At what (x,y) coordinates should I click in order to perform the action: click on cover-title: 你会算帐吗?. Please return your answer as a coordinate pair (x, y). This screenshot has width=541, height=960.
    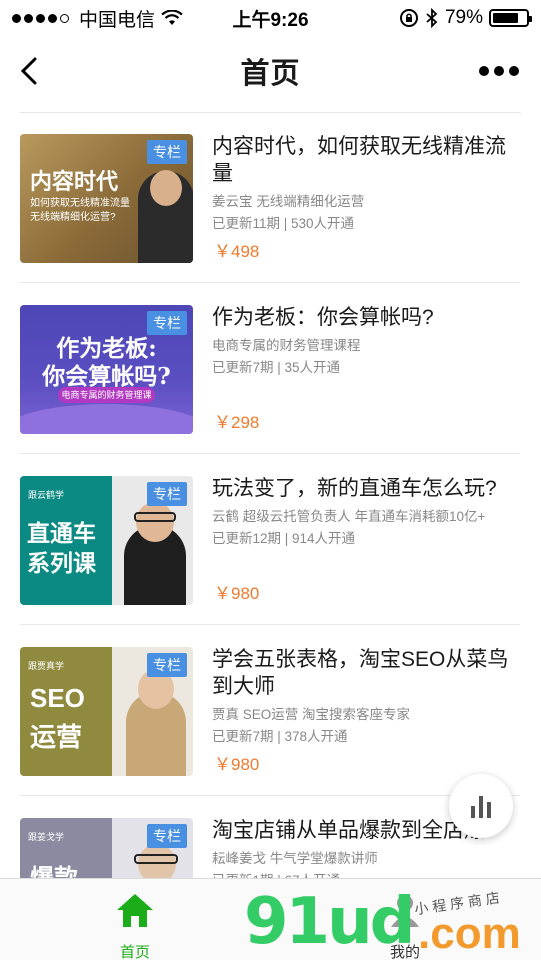
    Looking at the image, I should click on (106, 376).